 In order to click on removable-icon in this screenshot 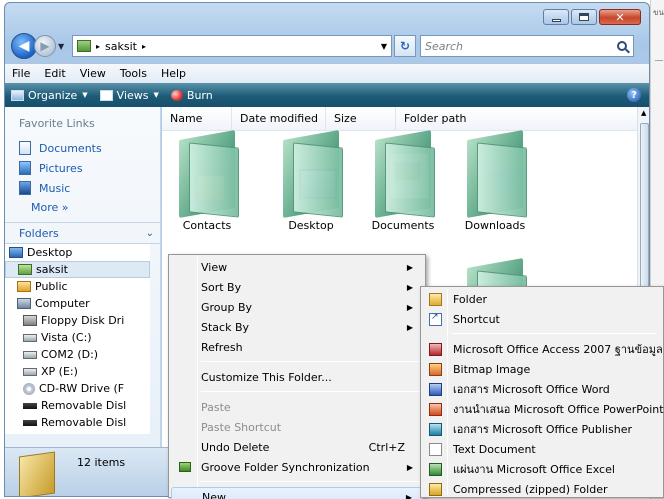, I will do `click(30, 422)`.